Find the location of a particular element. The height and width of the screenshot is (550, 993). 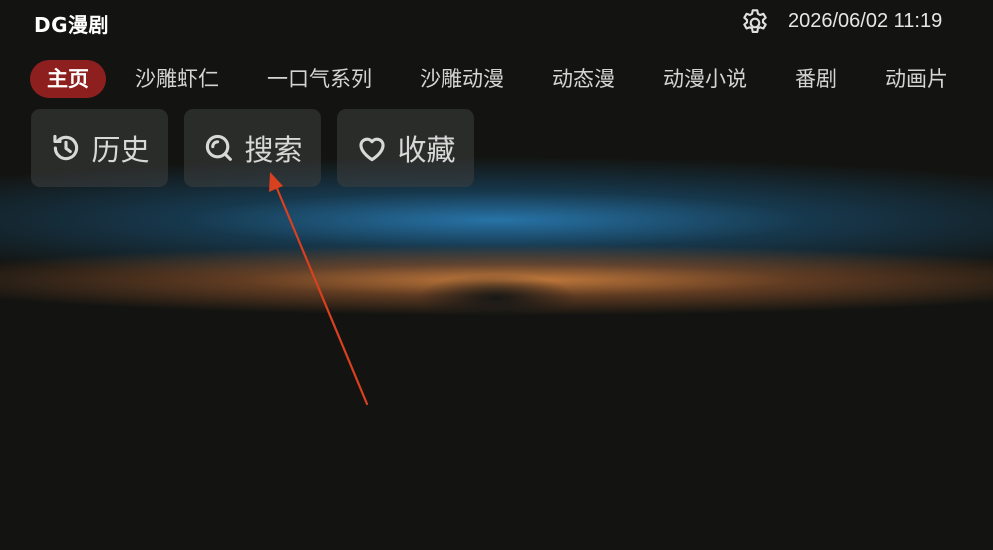

category-tabs: 主页 沙雕虾仁 一口气系列 沙雕动漫 动态漫 动漫小说 番剧 动画片 is located at coordinates (503, 79).